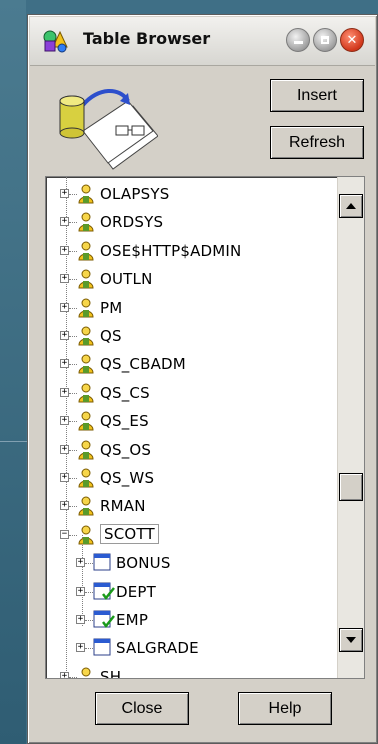  I want to click on tree-item-label: QS_OS, so click(126, 449).